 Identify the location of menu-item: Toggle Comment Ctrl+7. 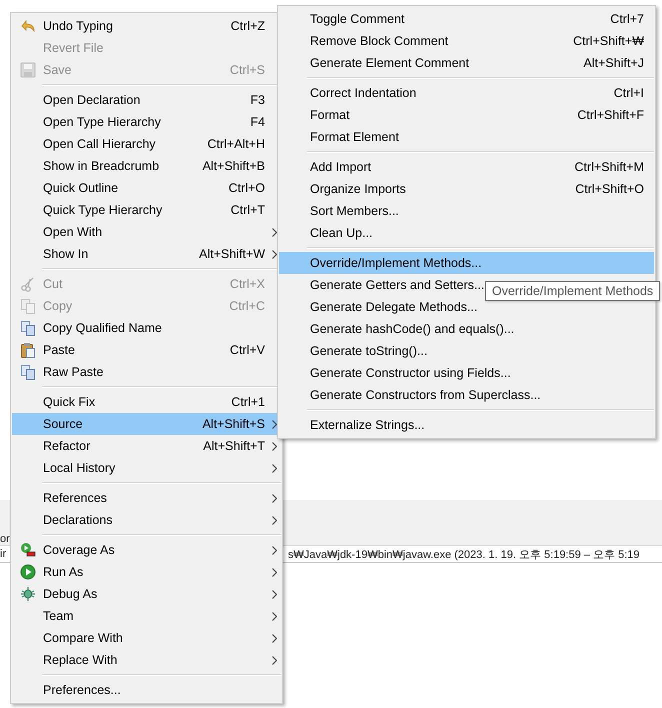
(466, 19).